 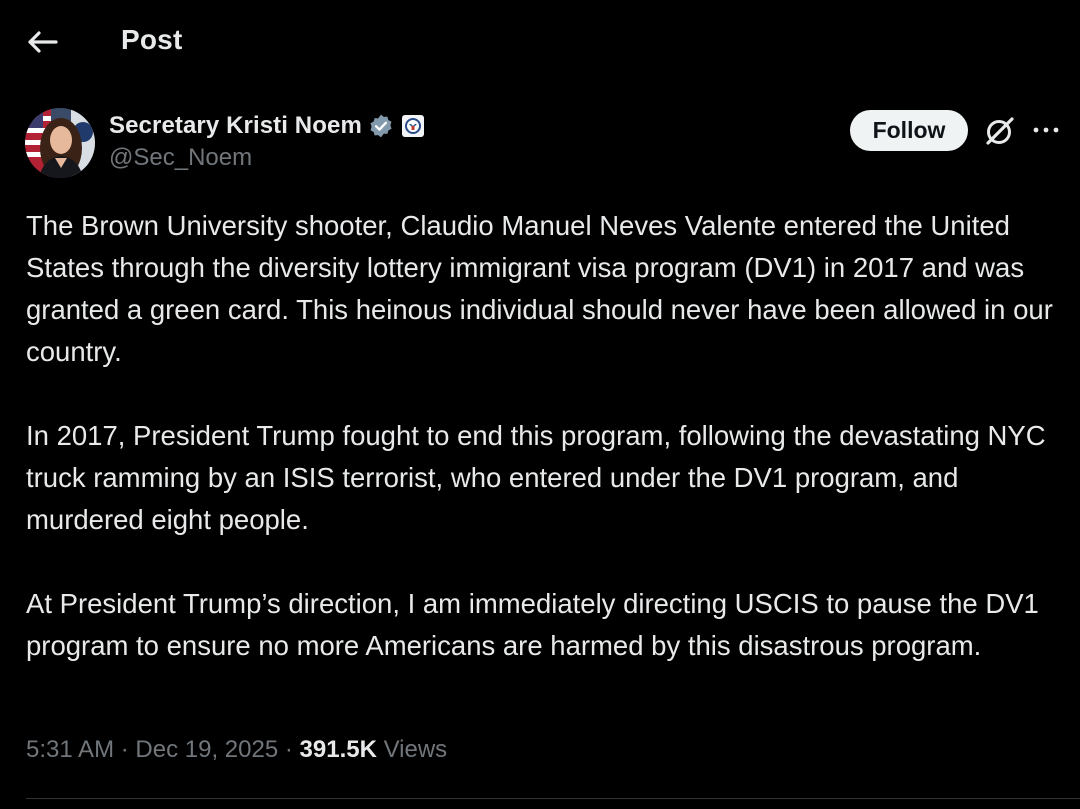 What do you see at coordinates (152, 39) in the screenshot?
I see `page-title: Post` at bounding box center [152, 39].